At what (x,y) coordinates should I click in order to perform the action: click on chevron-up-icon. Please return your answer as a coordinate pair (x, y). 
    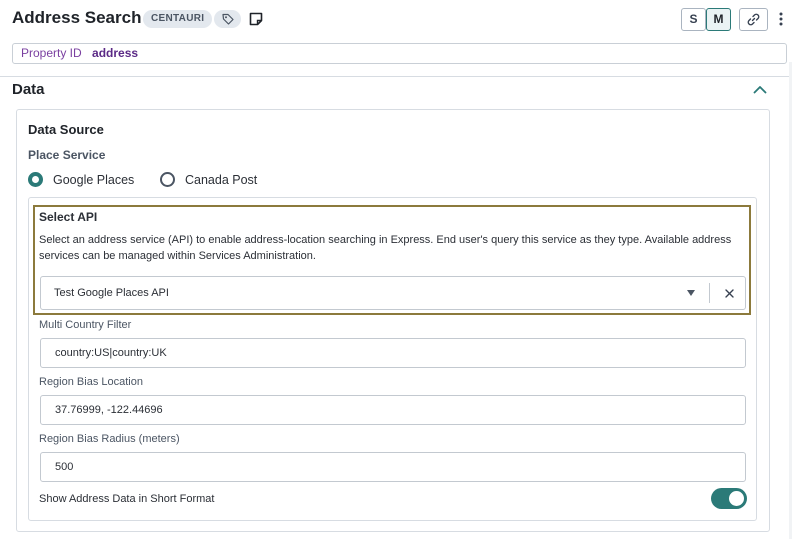
    Looking at the image, I should click on (760, 89).